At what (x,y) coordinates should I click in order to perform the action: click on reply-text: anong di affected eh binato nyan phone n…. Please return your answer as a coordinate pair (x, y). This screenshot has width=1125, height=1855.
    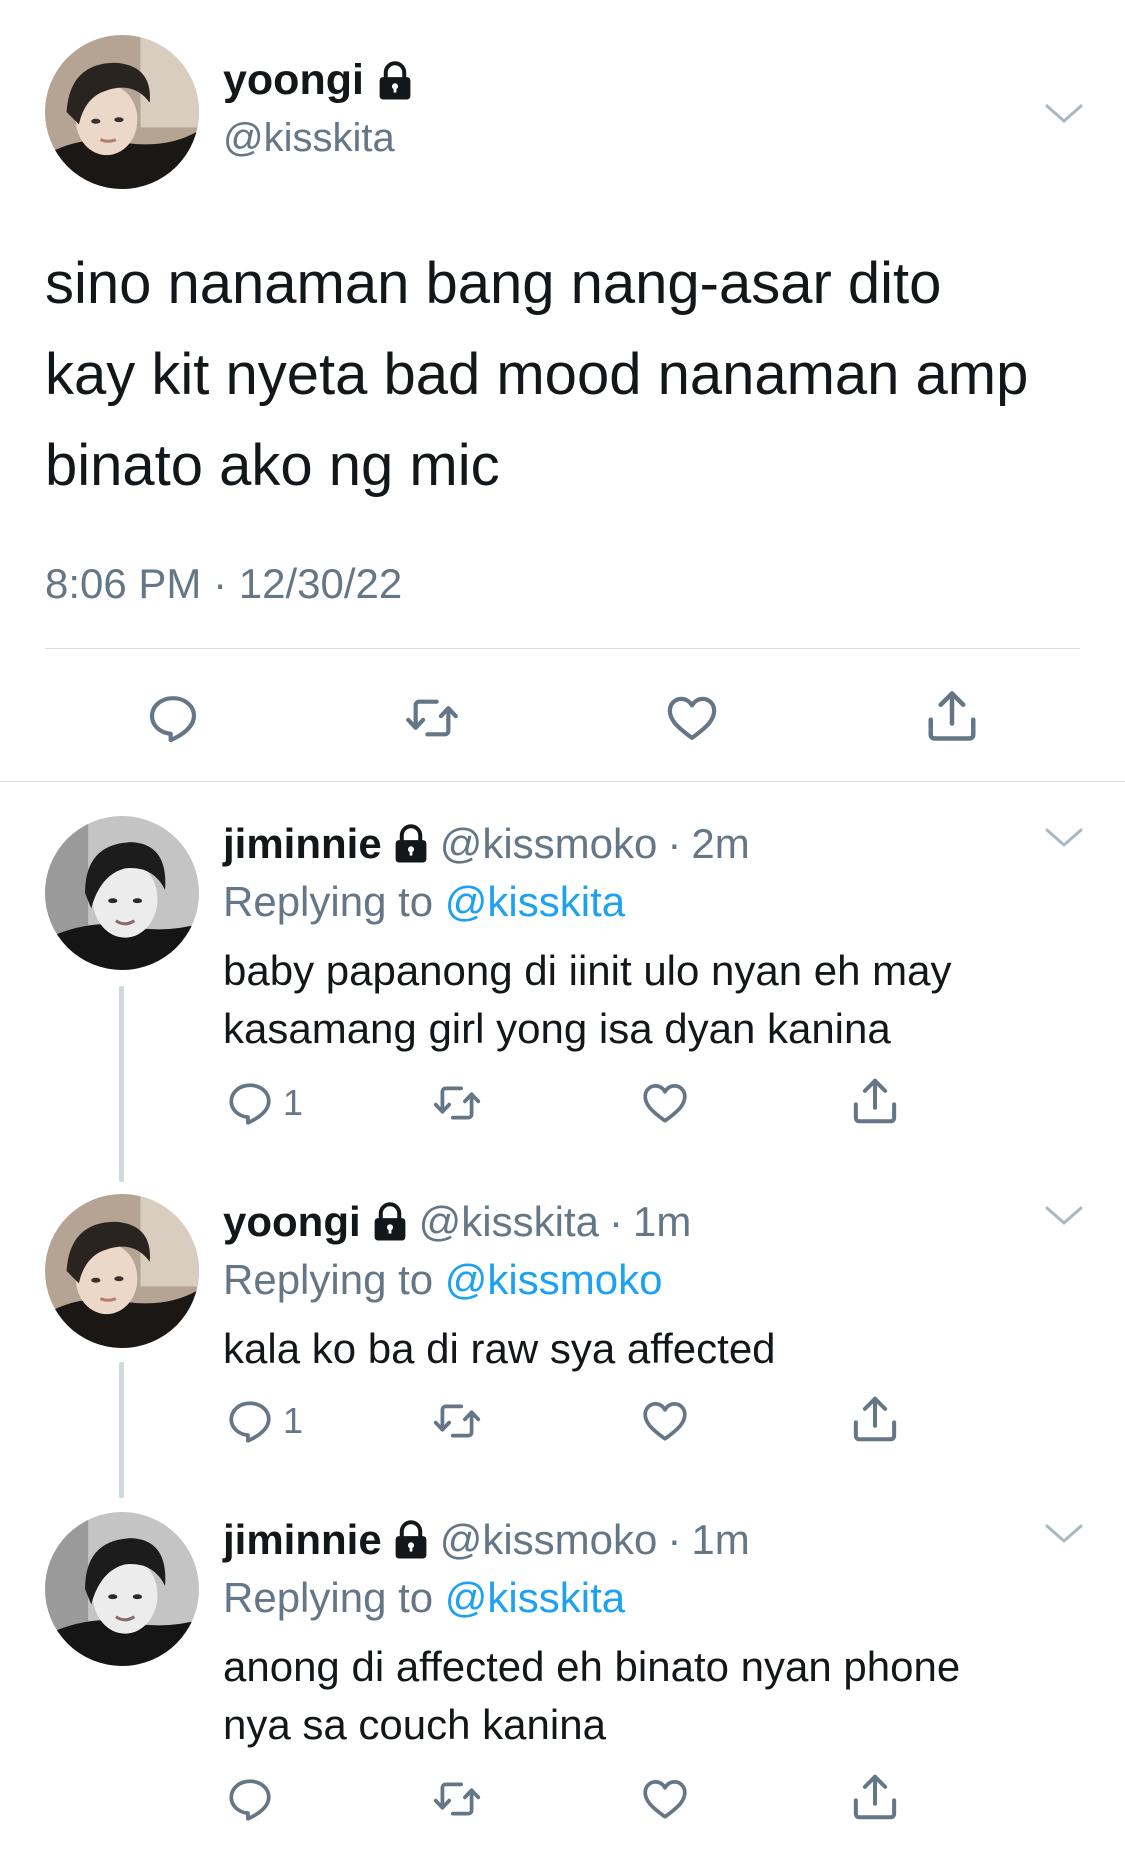
    Looking at the image, I should click on (592, 1695).